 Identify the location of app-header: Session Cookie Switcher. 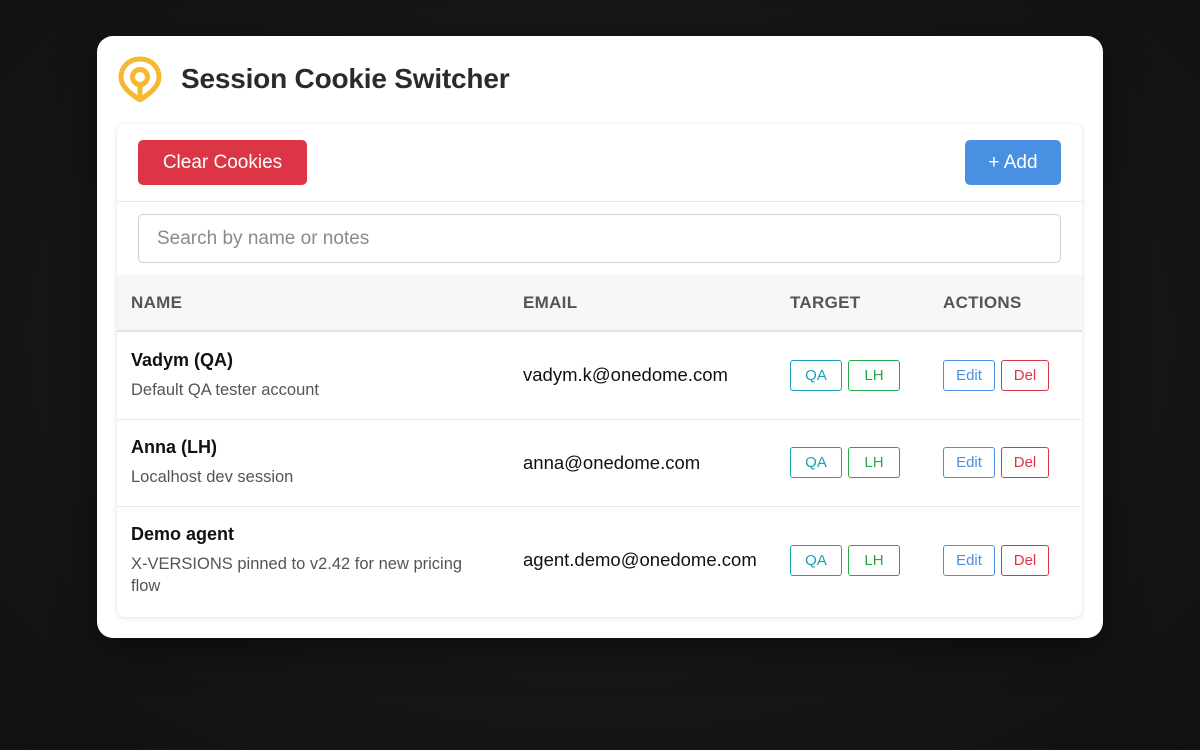
(467, 79).